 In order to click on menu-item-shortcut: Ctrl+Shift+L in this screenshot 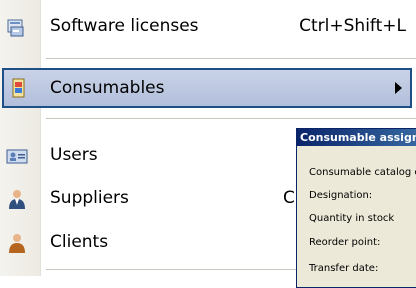, I will do `click(352, 26)`.